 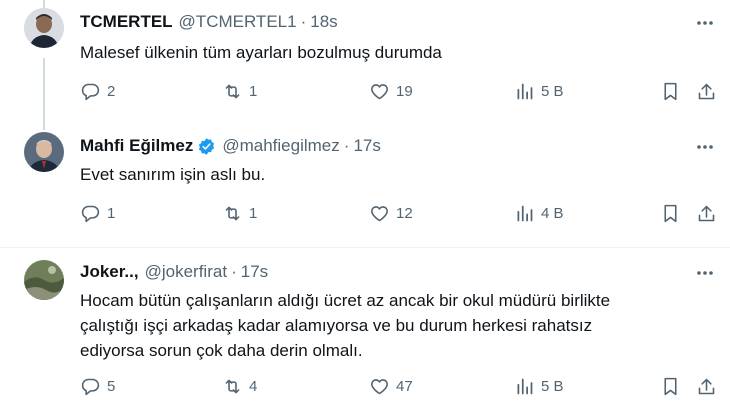 I want to click on tweet-header: Joker.., @jokerfirat · 17s, so click(x=174, y=272).